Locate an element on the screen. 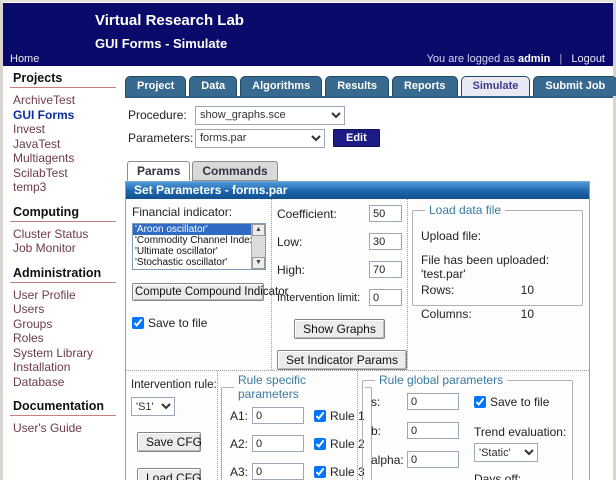  sidebar-heading-projects: Projects is located at coordinates (63, 79).